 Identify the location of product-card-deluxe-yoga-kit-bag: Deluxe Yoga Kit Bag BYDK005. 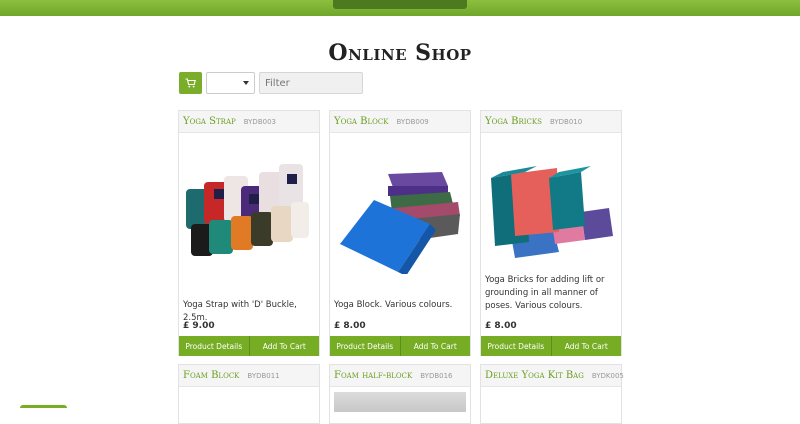
(552, 394).